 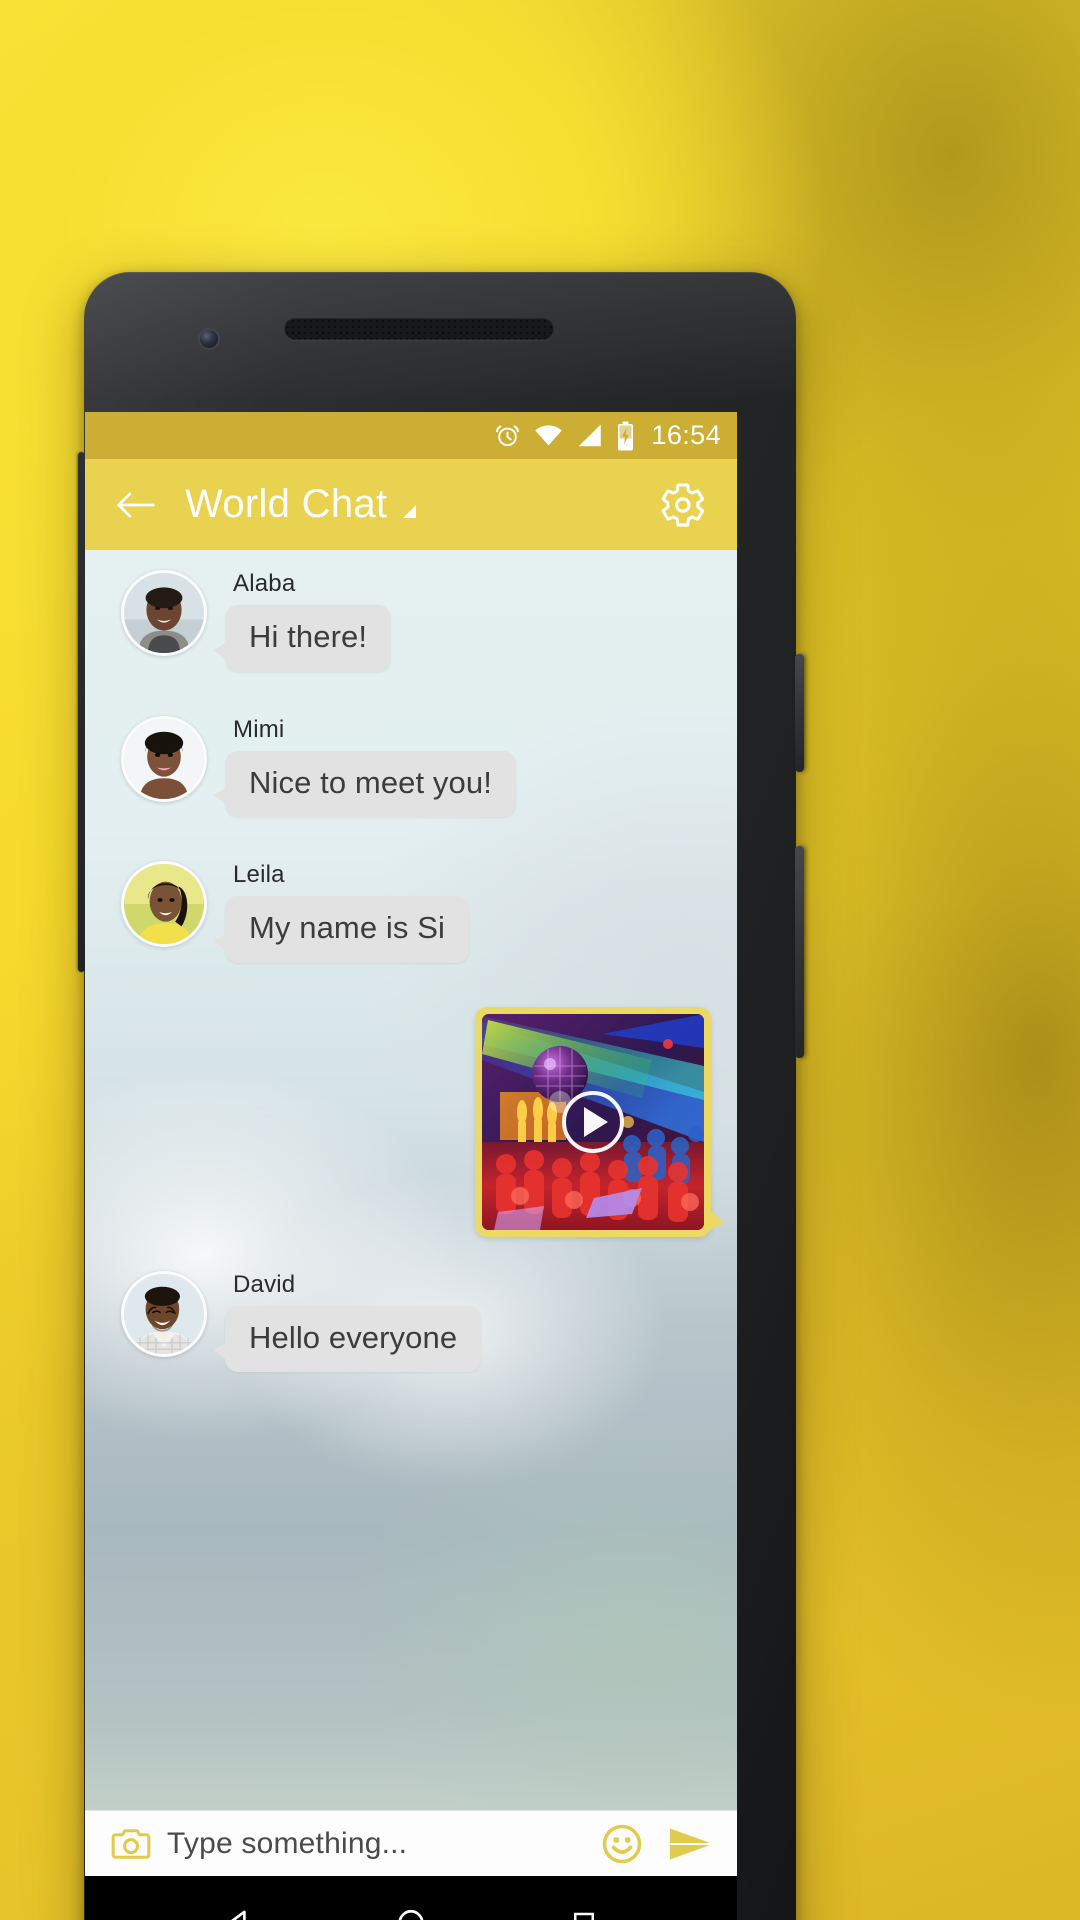 I want to click on message-input, so click(x=383, y=1843).